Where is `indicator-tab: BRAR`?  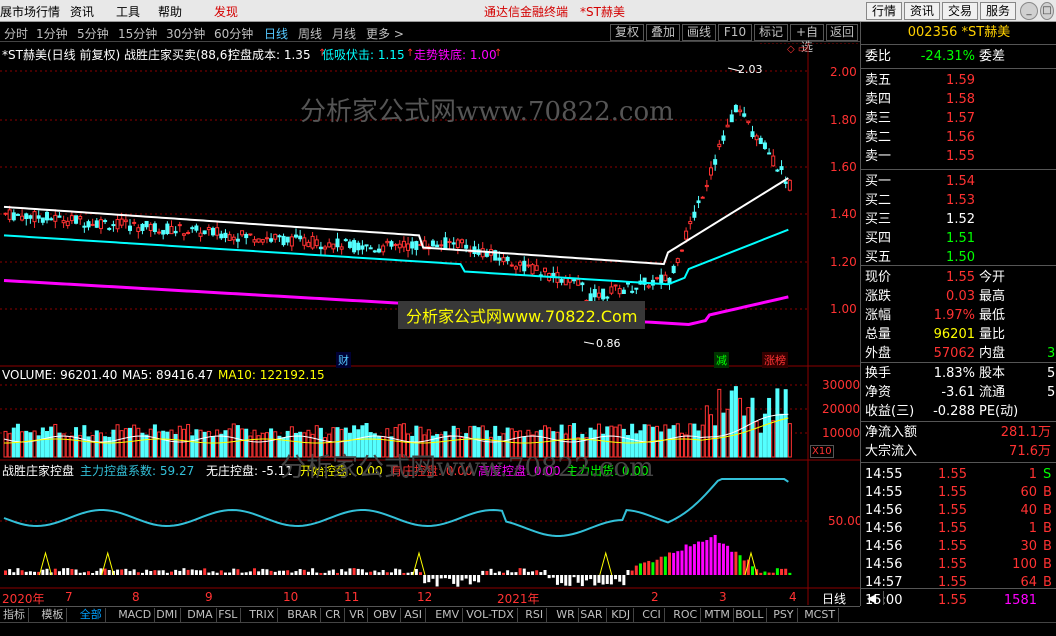 indicator-tab: BRAR is located at coordinates (303, 615).